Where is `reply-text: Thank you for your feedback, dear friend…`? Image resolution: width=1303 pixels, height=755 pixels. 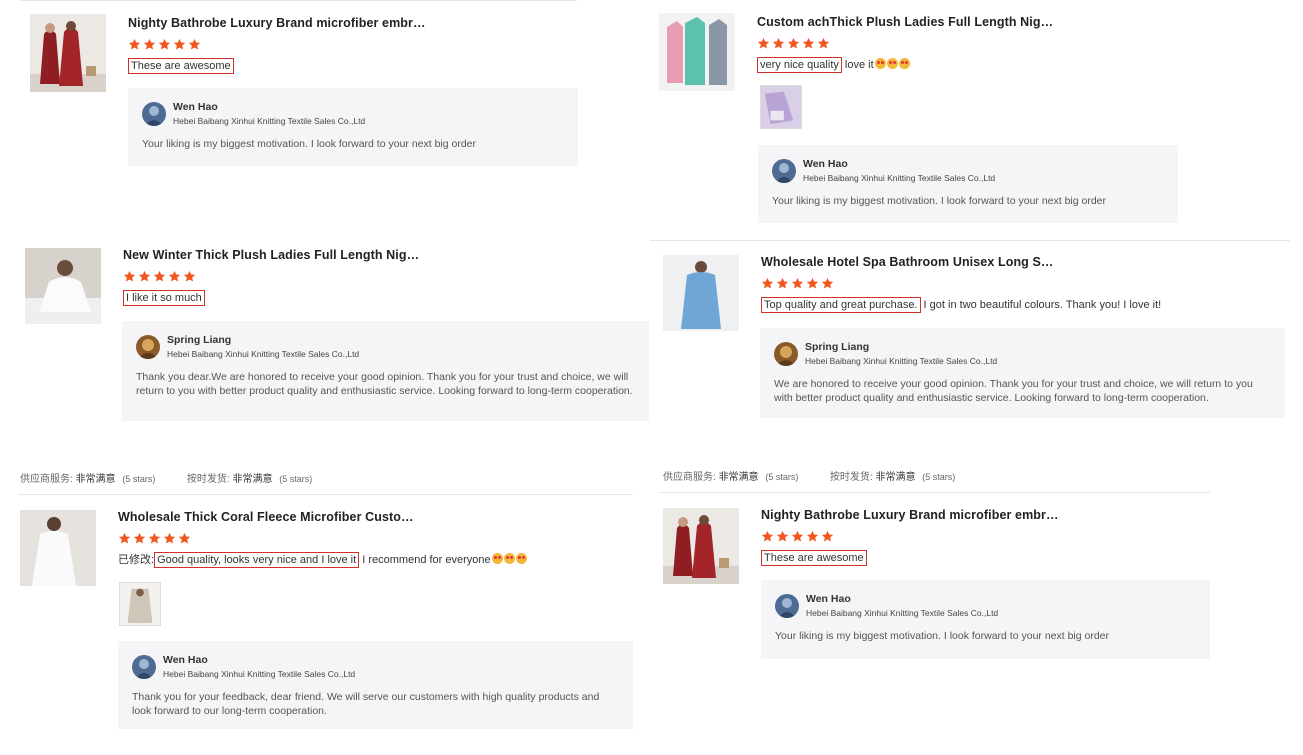
reply-text: Thank you for your feedback, dear friend… is located at coordinates (366, 704).